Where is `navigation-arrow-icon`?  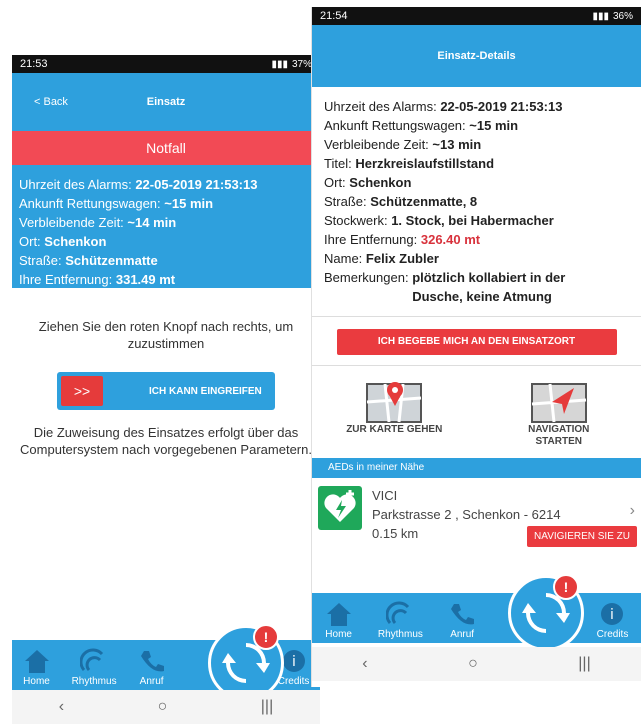
navigation-arrow-icon is located at coordinates (558, 403).